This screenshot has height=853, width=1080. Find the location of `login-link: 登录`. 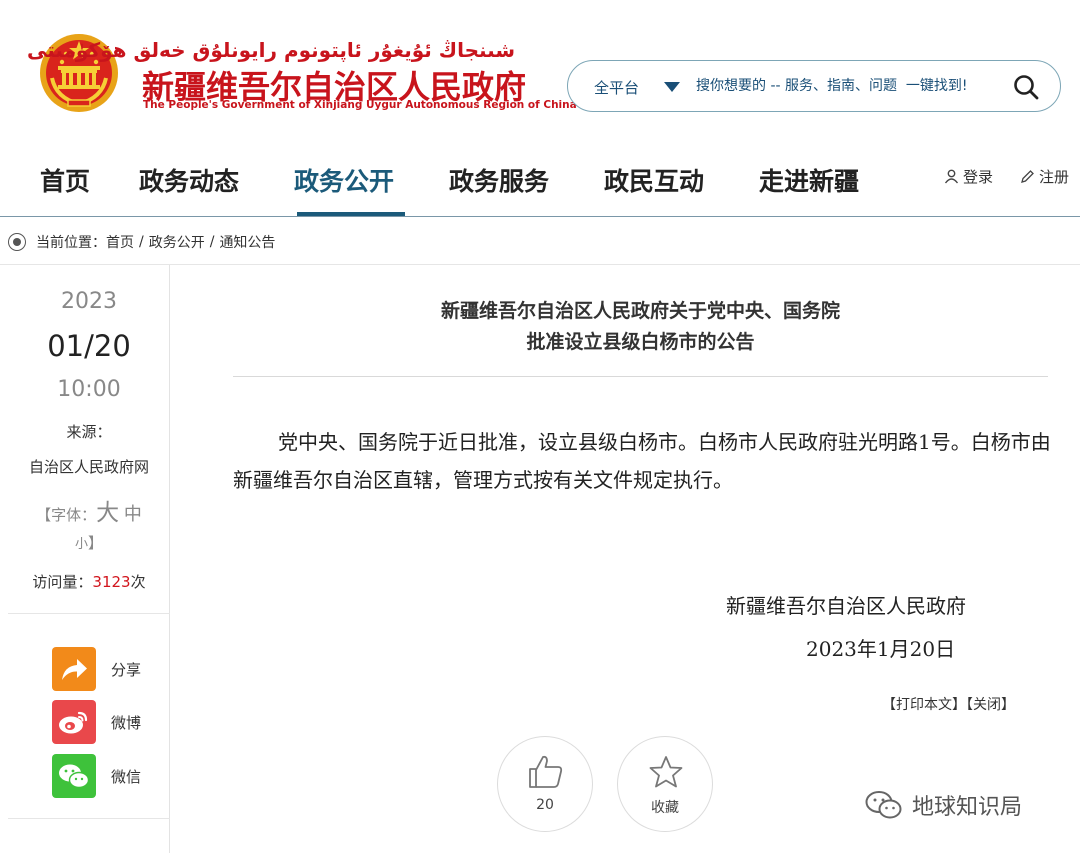

login-link: 登录 is located at coordinates (968, 176).